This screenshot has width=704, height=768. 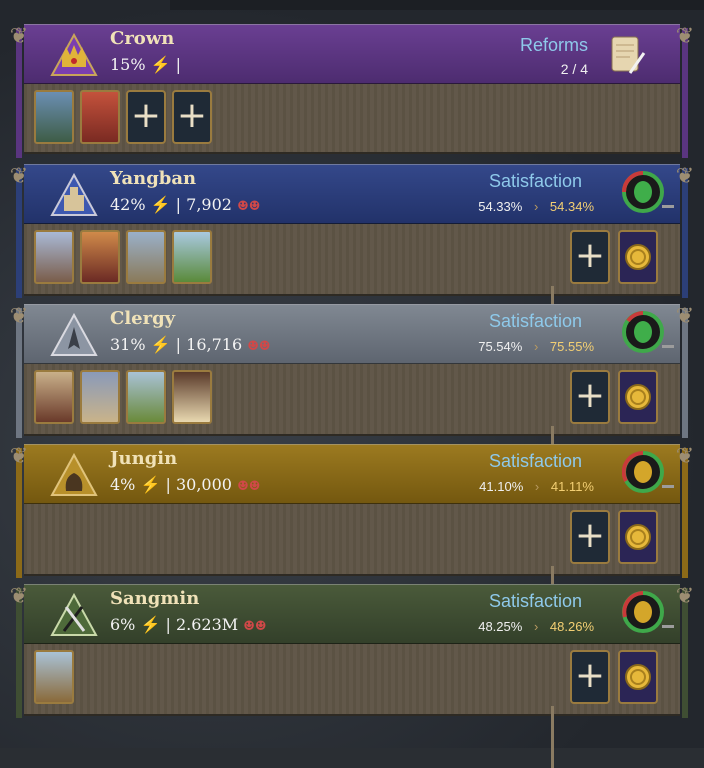 What do you see at coordinates (500, 206) in the screenshot?
I see `satisfaction-current: 54.33%` at bounding box center [500, 206].